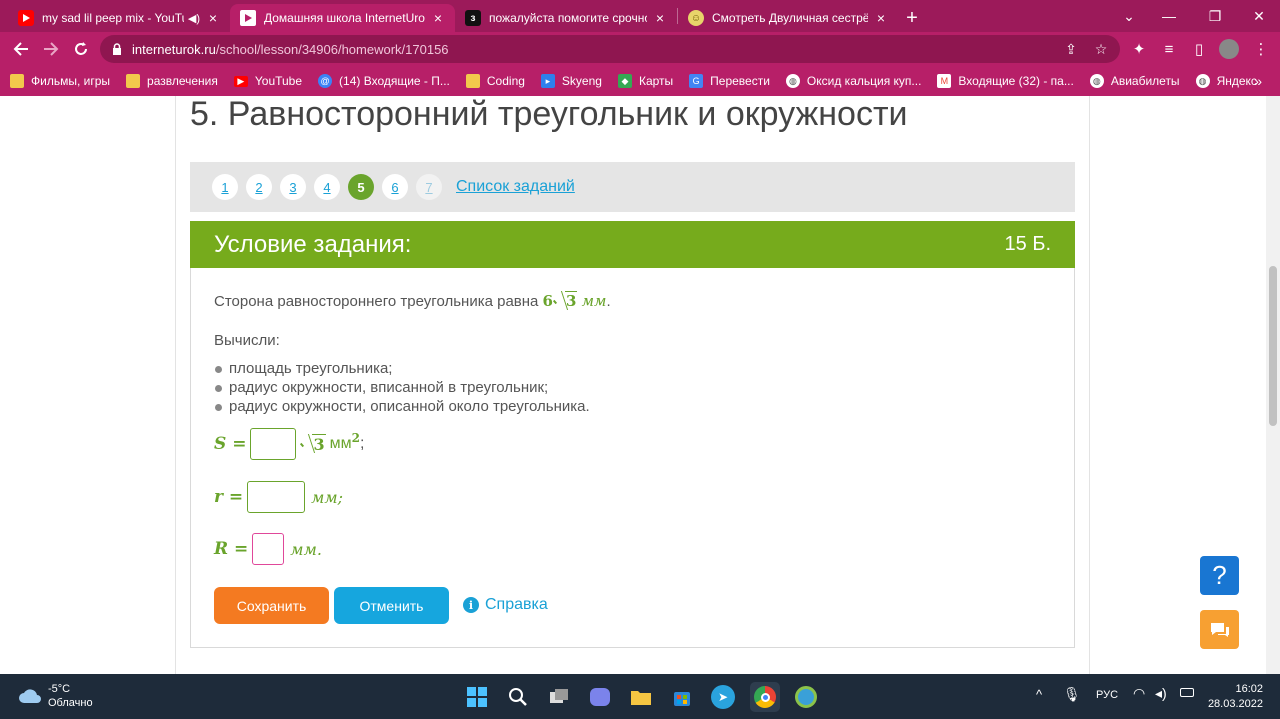  I want to click on wifi-icon: ◠, so click(1139, 693).